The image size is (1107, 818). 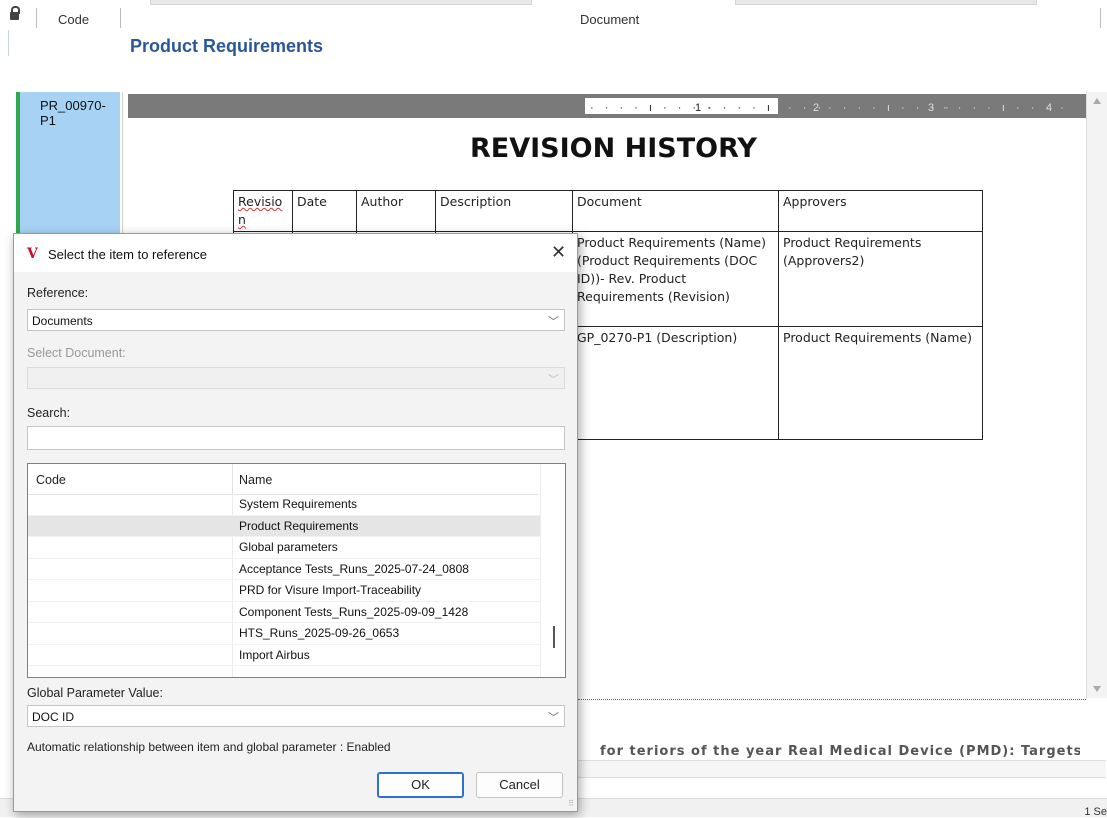 I want to click on list-item: Global parameters, so click(x=284, y=548).